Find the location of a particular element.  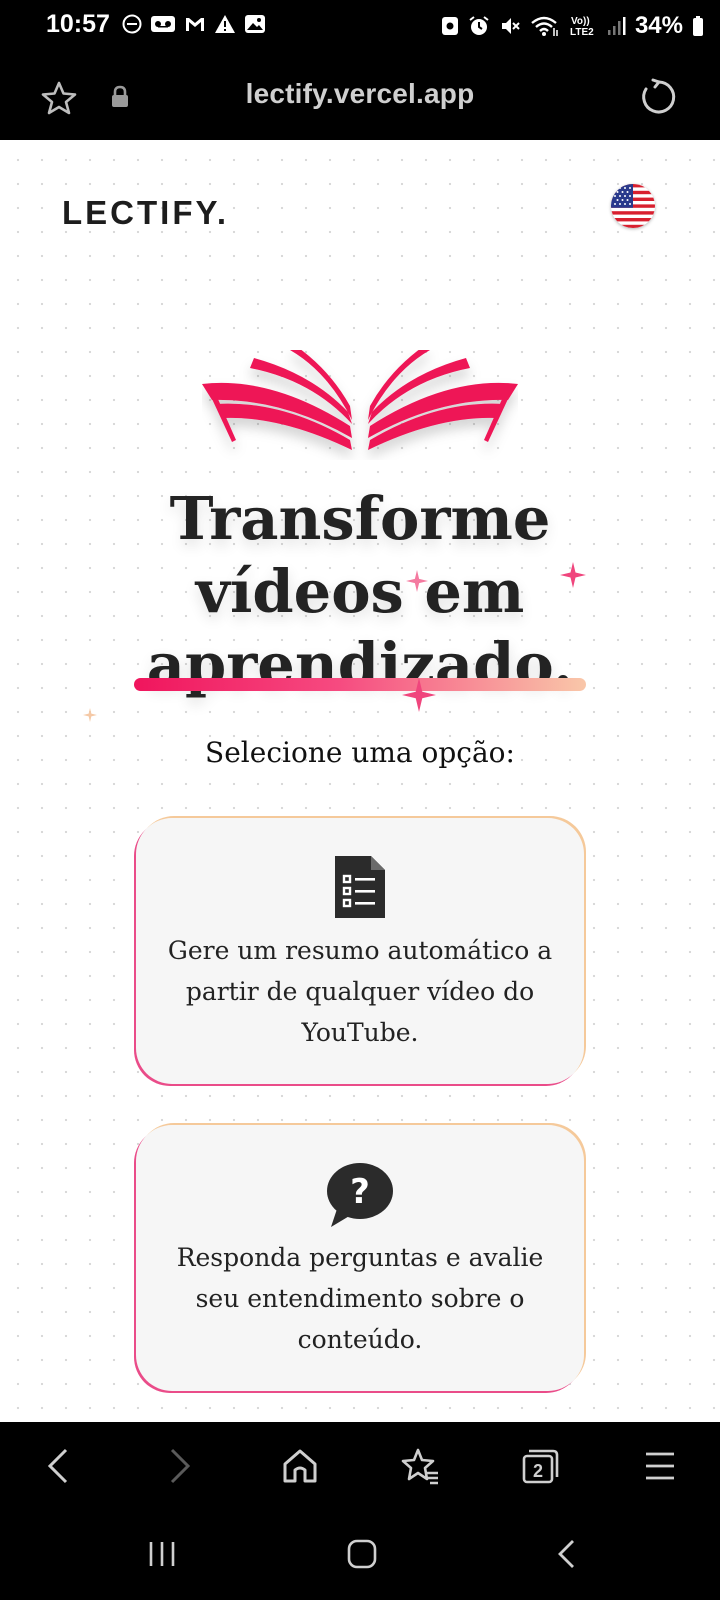

reload-icon is located at coordinates (659, 97).